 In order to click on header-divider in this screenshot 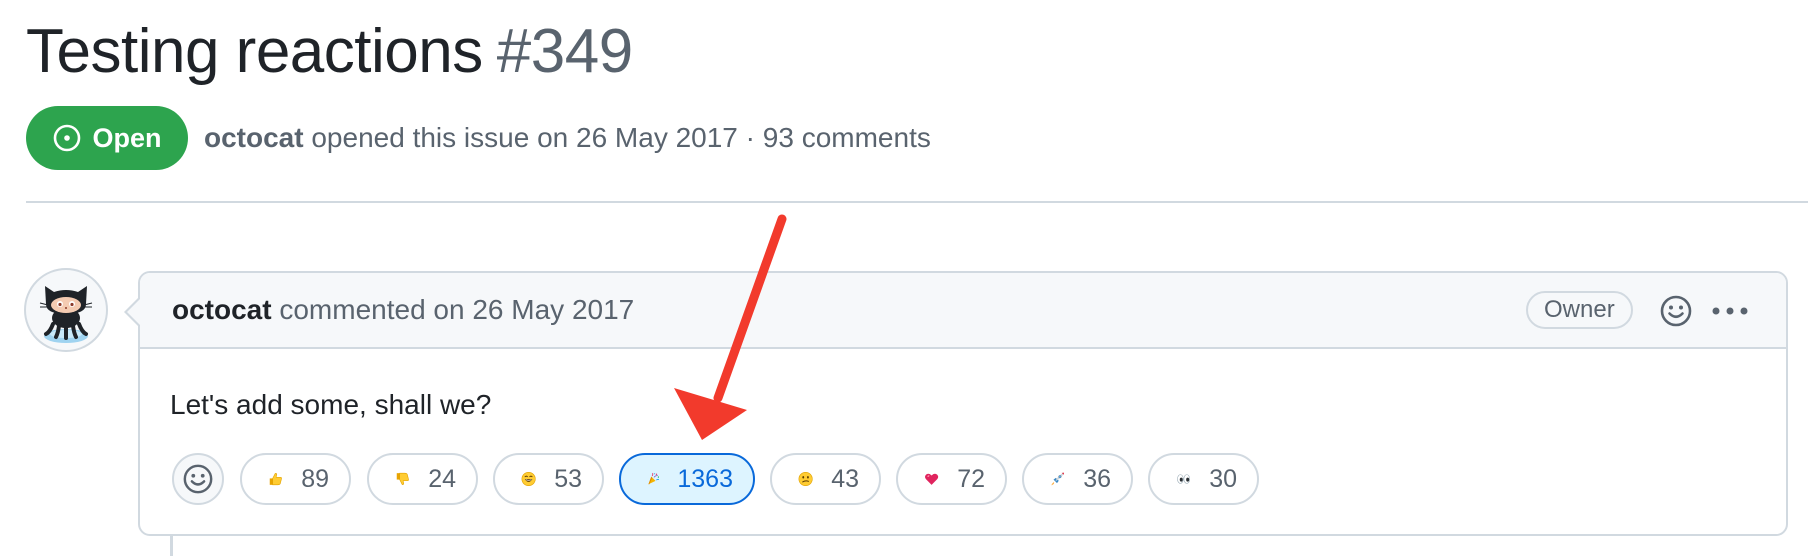, I will do `click(917, 202)`.